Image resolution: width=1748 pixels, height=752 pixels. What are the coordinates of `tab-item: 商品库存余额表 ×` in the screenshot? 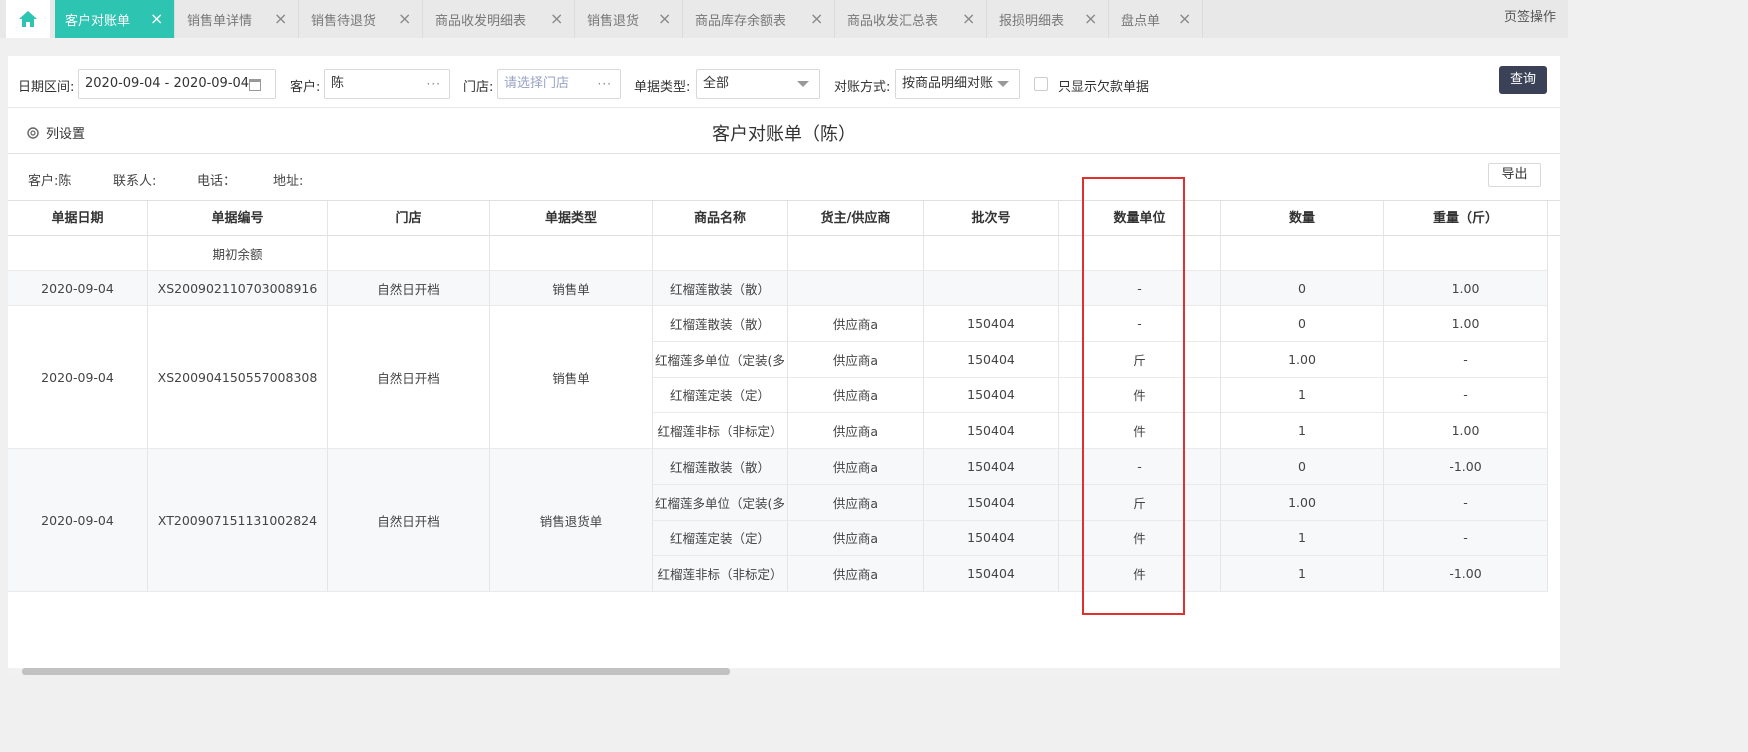 It's located at (760, 19).